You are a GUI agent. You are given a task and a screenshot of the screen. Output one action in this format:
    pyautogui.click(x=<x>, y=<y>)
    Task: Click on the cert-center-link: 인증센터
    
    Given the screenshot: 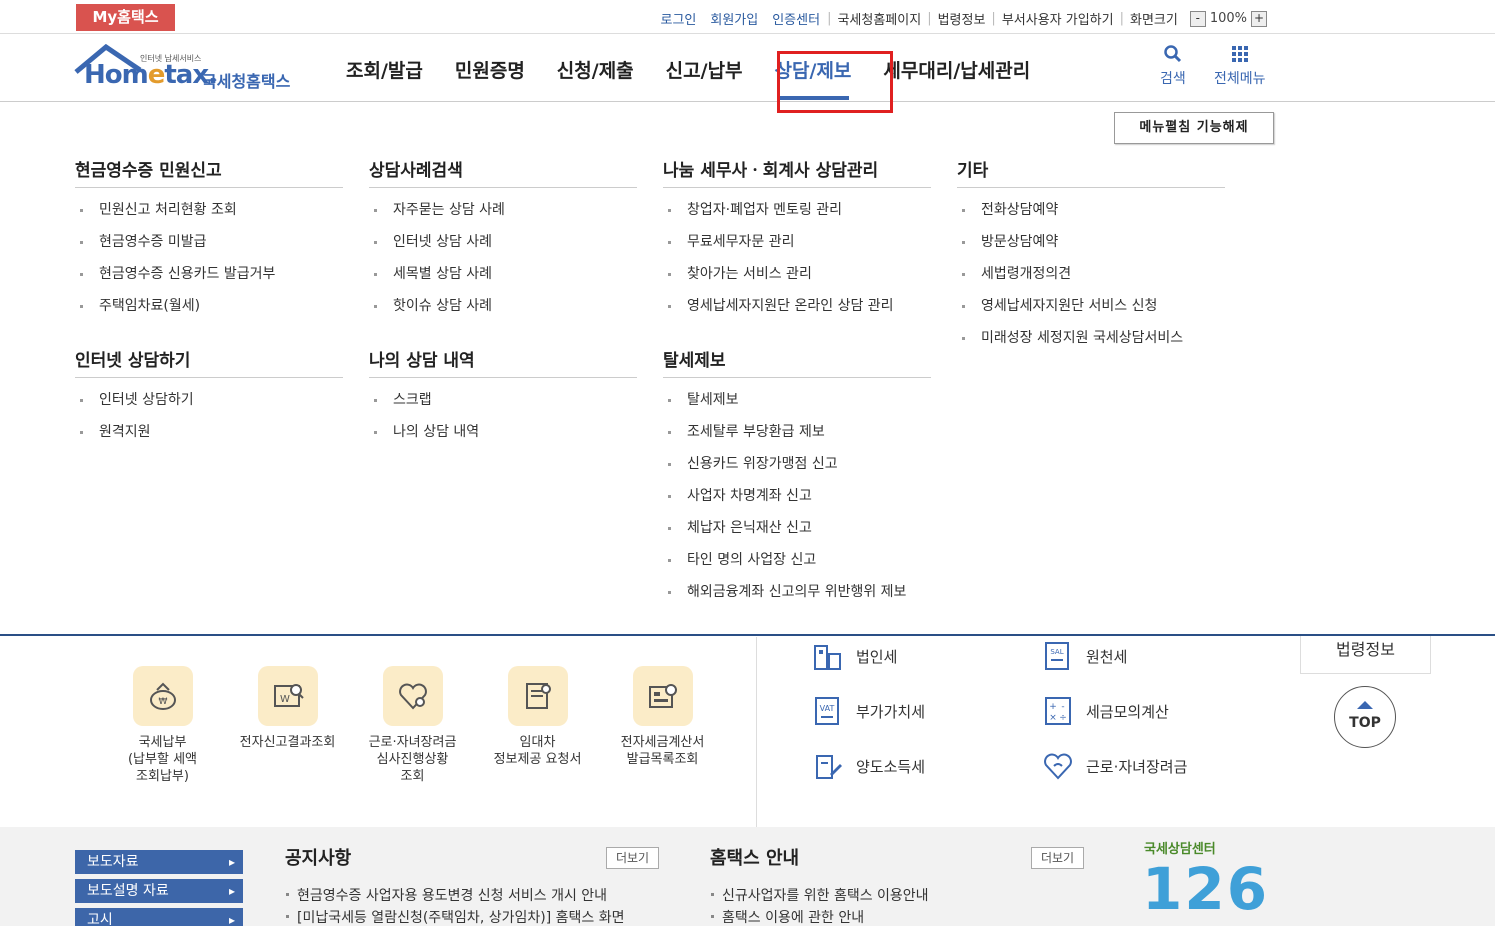 What is the action you would take?
    pyautogui.click(x=796, y=18)
    